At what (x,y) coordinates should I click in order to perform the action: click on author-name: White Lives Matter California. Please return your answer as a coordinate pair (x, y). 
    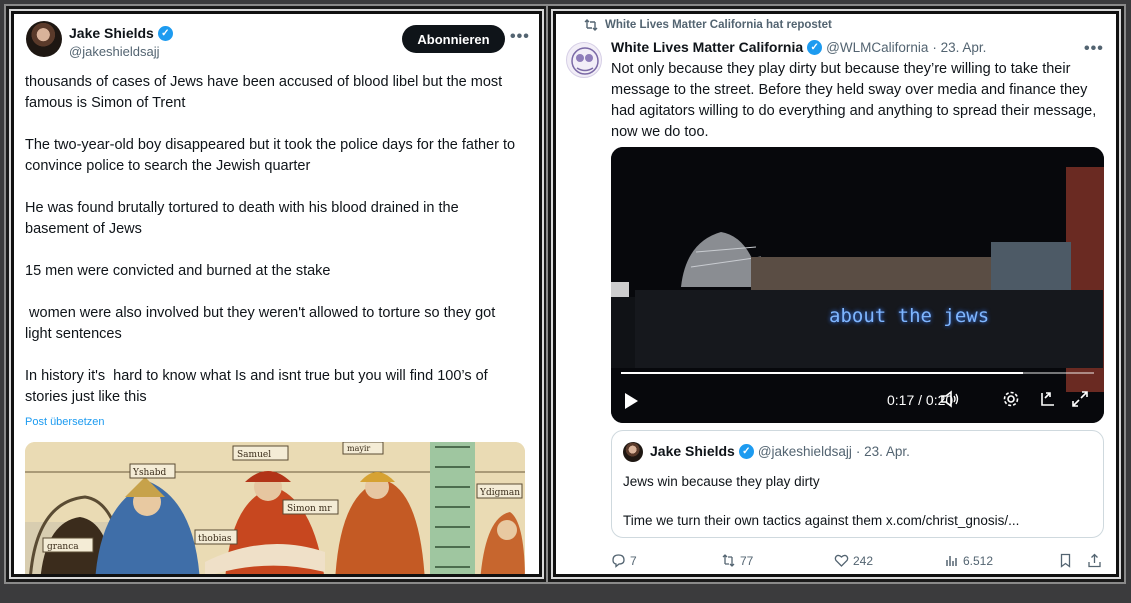
    Looking at the image, I should click on (707, 47).